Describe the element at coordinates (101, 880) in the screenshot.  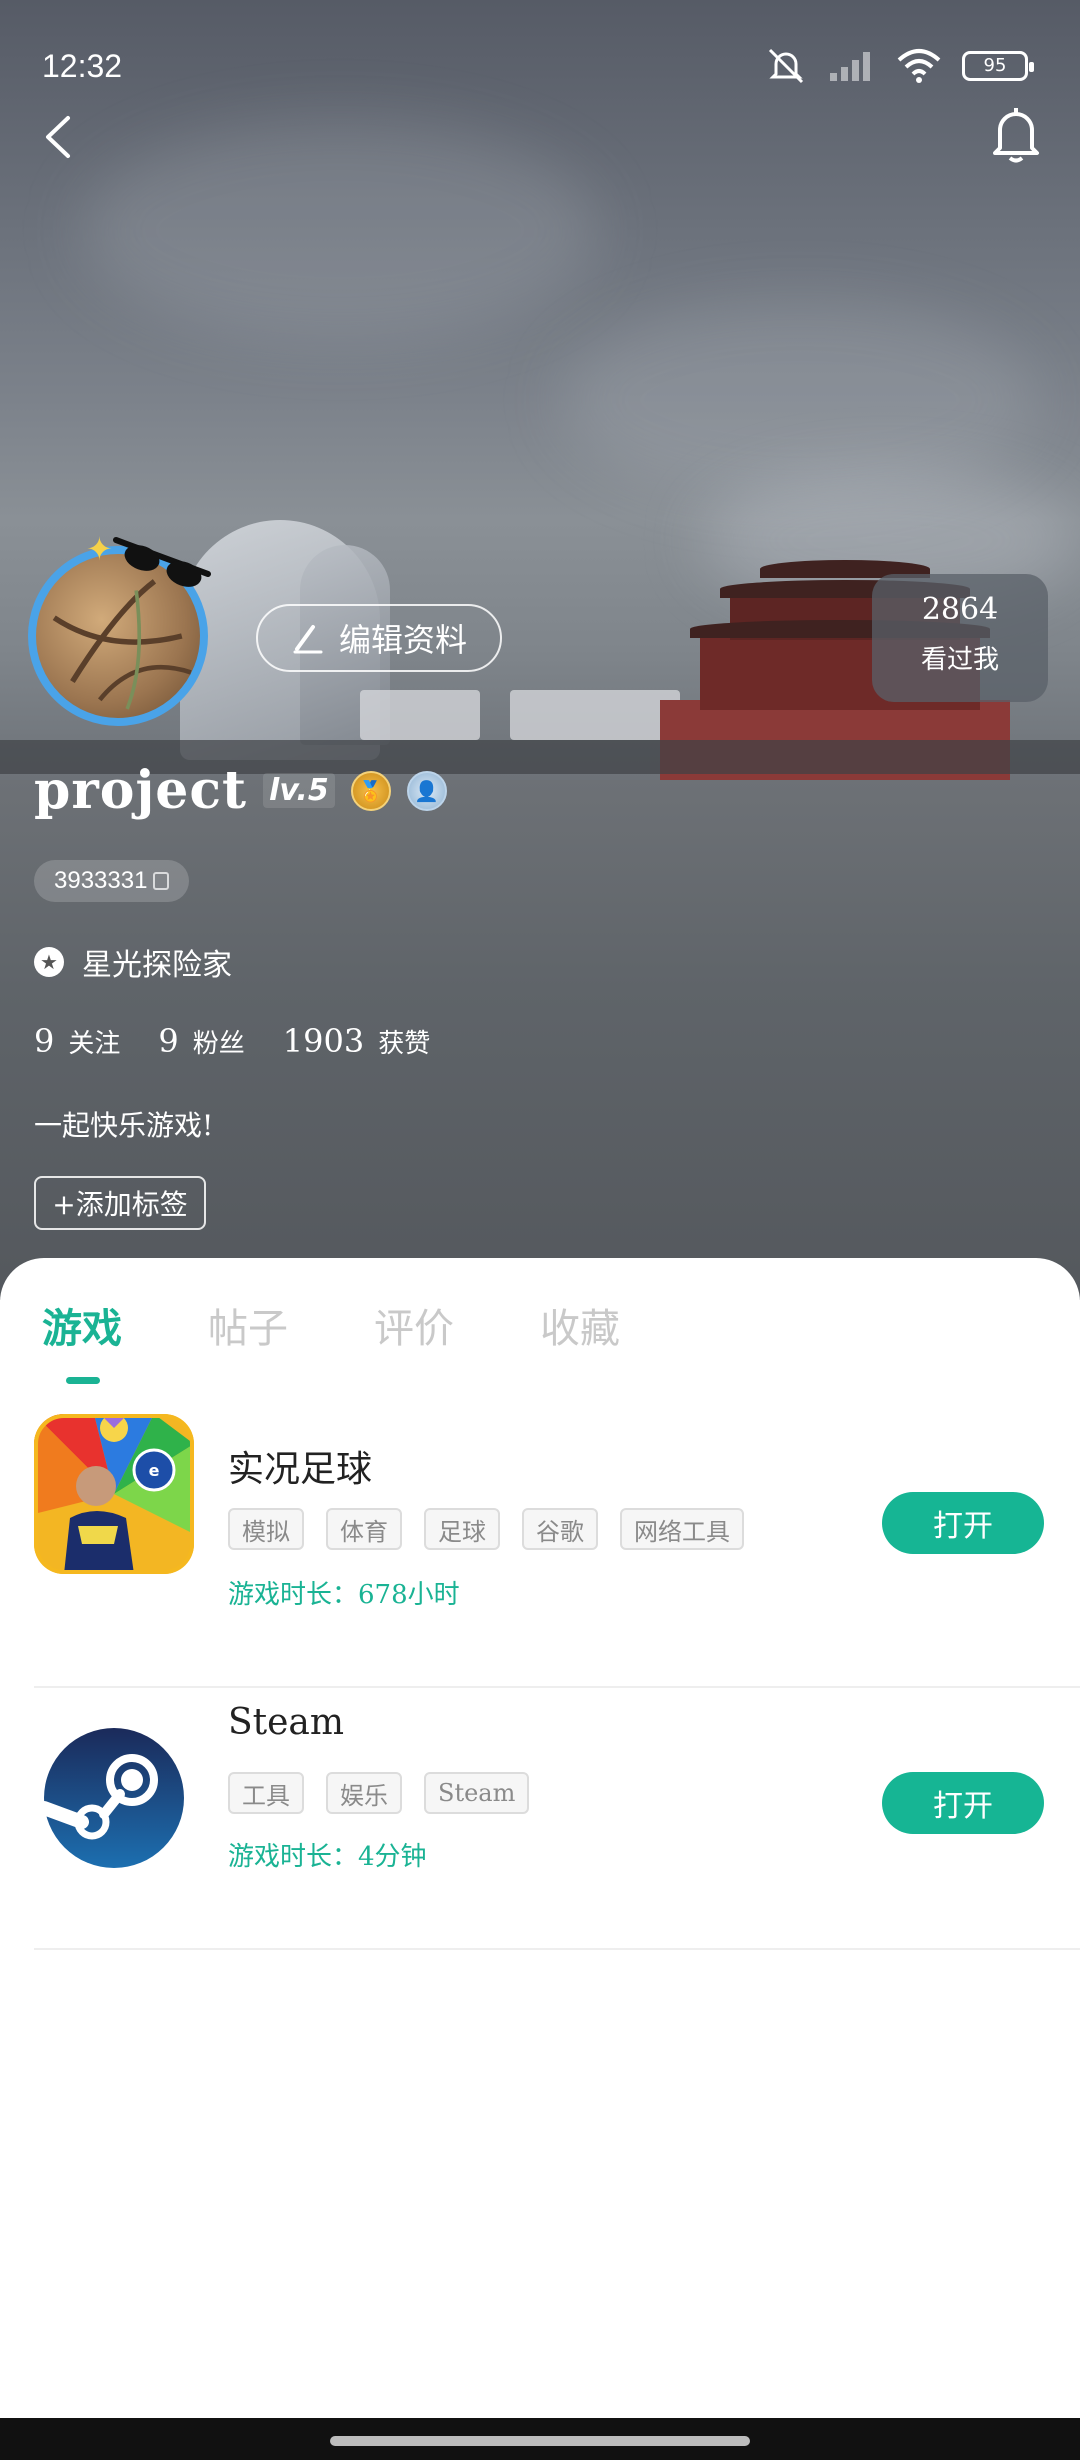
I see `uid-value: 3933331` at that location.